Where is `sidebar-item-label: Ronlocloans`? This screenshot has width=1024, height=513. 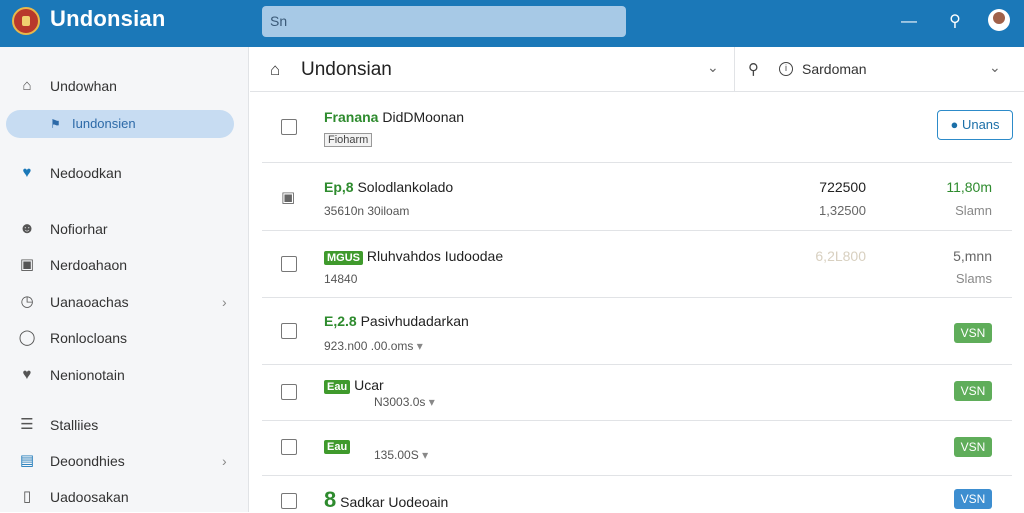 sidebar-item-label: Ronlocloans is located at coordinates (89, 338).